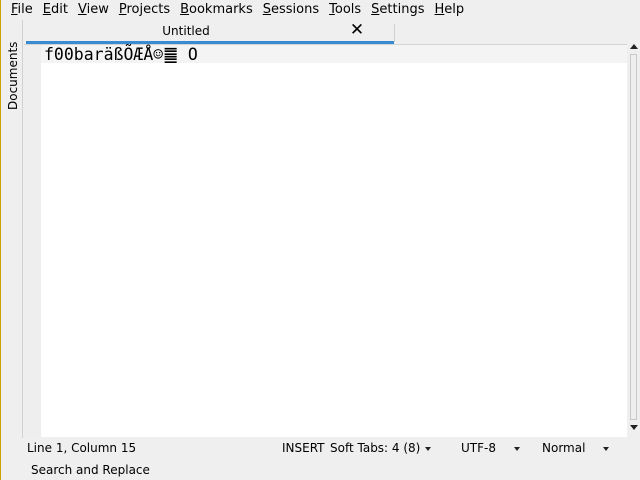 The image size is (640, 480). I want to click on input-mode: INSERT, so click(303, 448).